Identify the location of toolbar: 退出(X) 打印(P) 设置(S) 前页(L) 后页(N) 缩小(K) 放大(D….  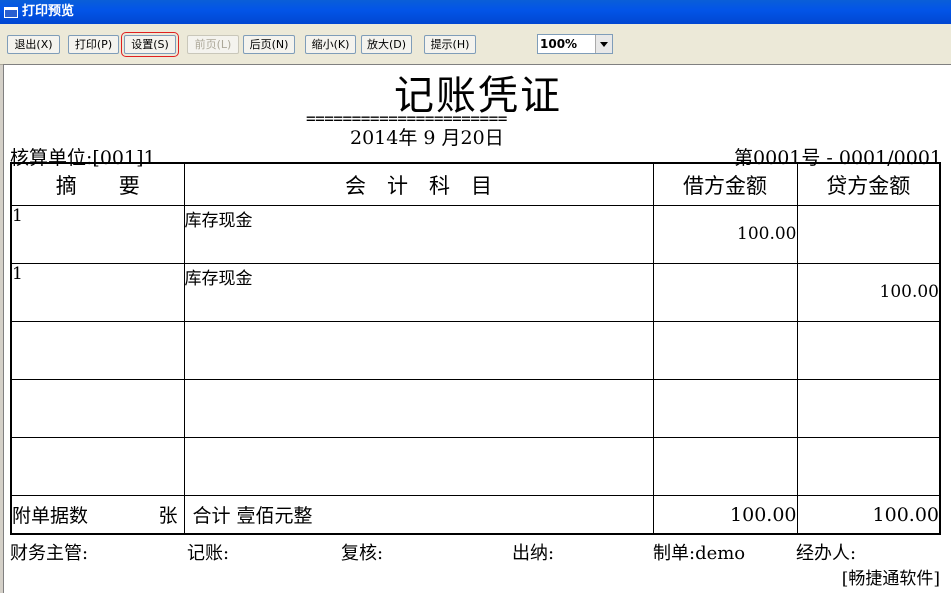
(475, 44).